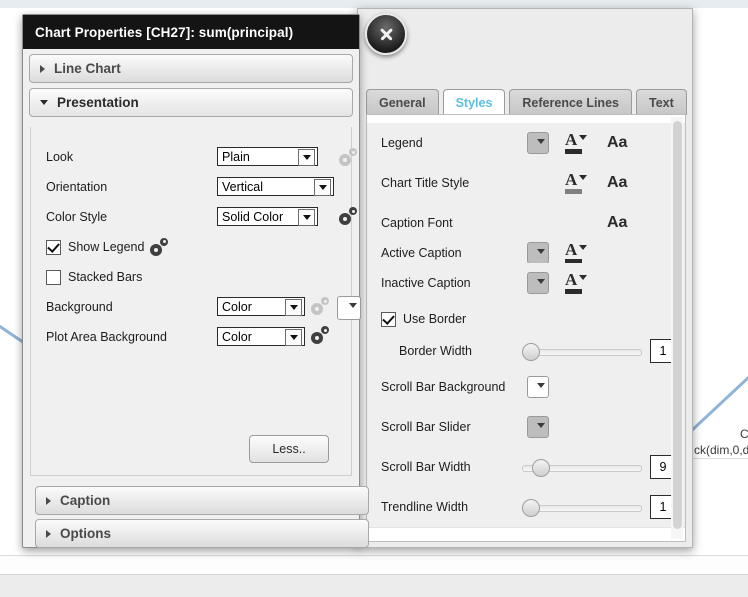 Image resolution: width=748 pixels, height=597 pixels. What do you see at coordinates (538, 387) in the screenshot?
I see `scroll-bar-background-swatch-button` at bounding box center [538, 387].